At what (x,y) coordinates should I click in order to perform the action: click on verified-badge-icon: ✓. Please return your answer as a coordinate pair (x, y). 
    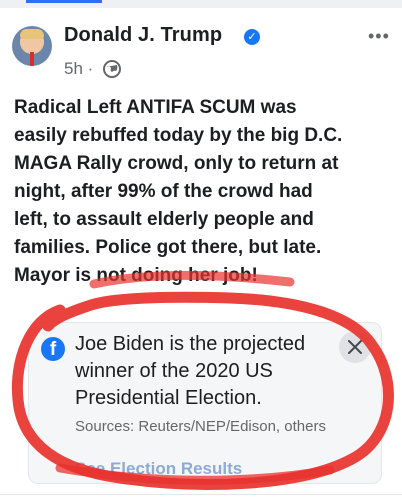
    Looking at the image, I should click on (252, 37).